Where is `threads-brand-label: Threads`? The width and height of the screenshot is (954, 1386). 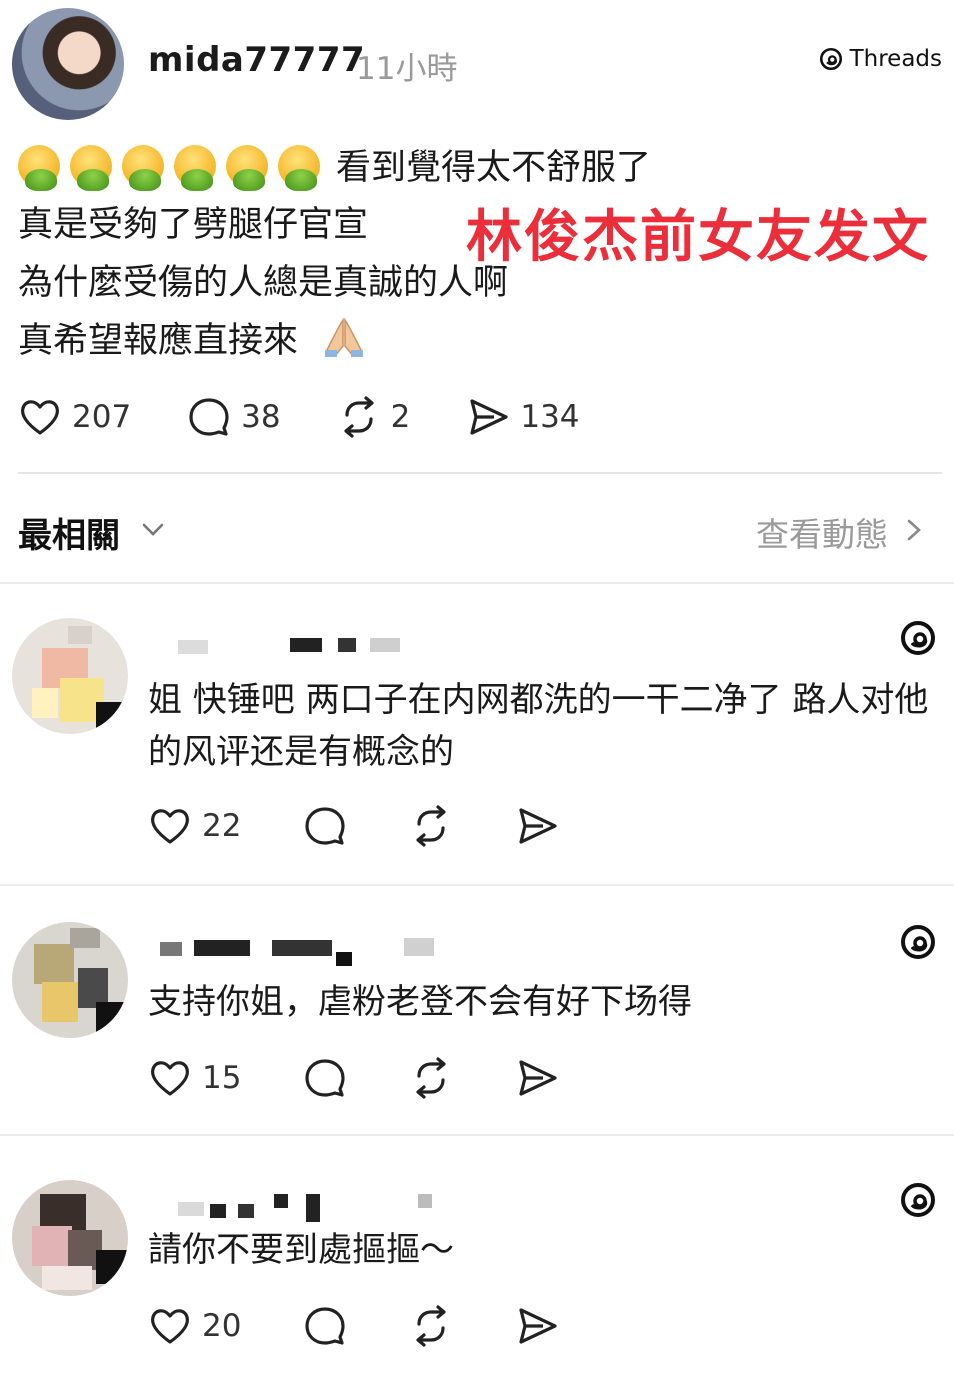 threads-brand-label: Threads is located at coordinates (895, 59).